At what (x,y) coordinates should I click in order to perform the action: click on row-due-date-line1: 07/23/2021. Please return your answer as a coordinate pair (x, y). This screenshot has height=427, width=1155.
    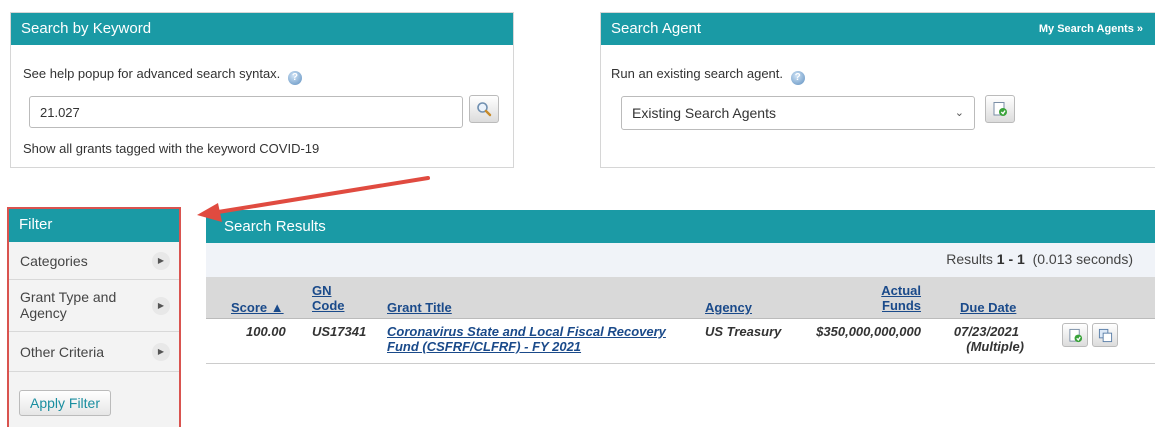
    Looking at the image, I should click on (986, 331).